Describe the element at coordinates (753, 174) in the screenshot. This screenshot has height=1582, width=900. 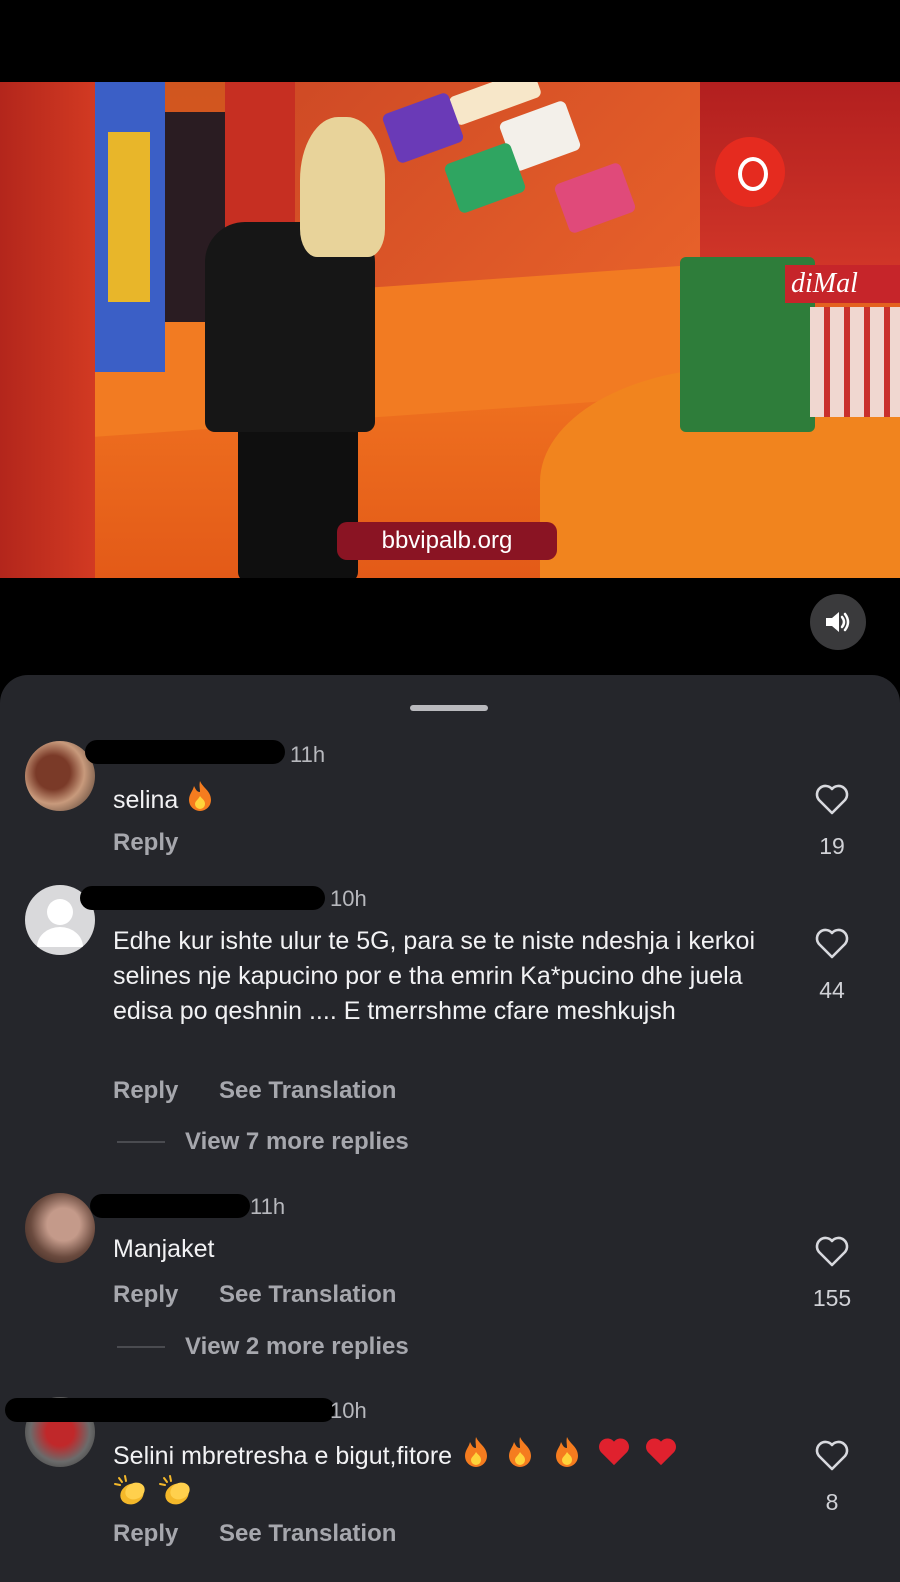
I see `video-brand-logo-mark` at that location.